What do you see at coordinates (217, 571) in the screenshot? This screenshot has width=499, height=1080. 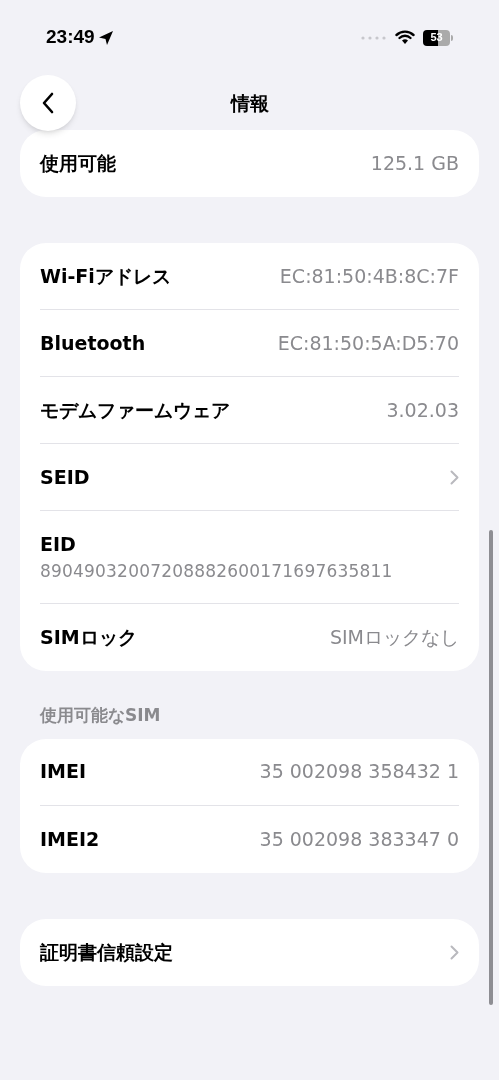 I see `row-value: 89049032007208882600171697635811` at bounding box center [217, 571].